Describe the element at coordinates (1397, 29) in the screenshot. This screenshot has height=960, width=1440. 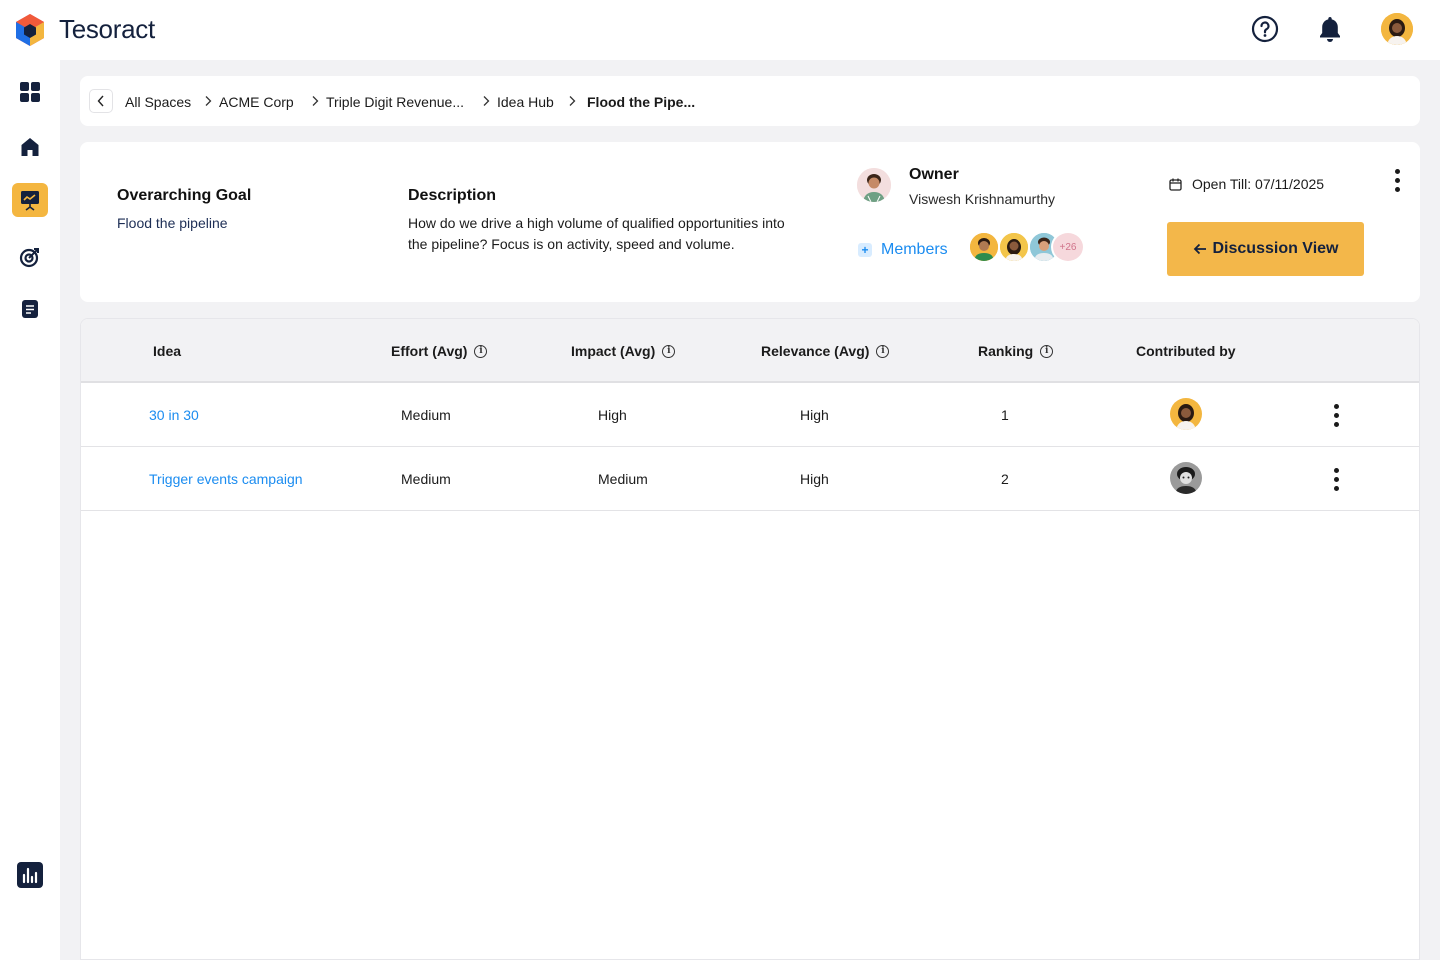
I see `user-avatar` at that location.